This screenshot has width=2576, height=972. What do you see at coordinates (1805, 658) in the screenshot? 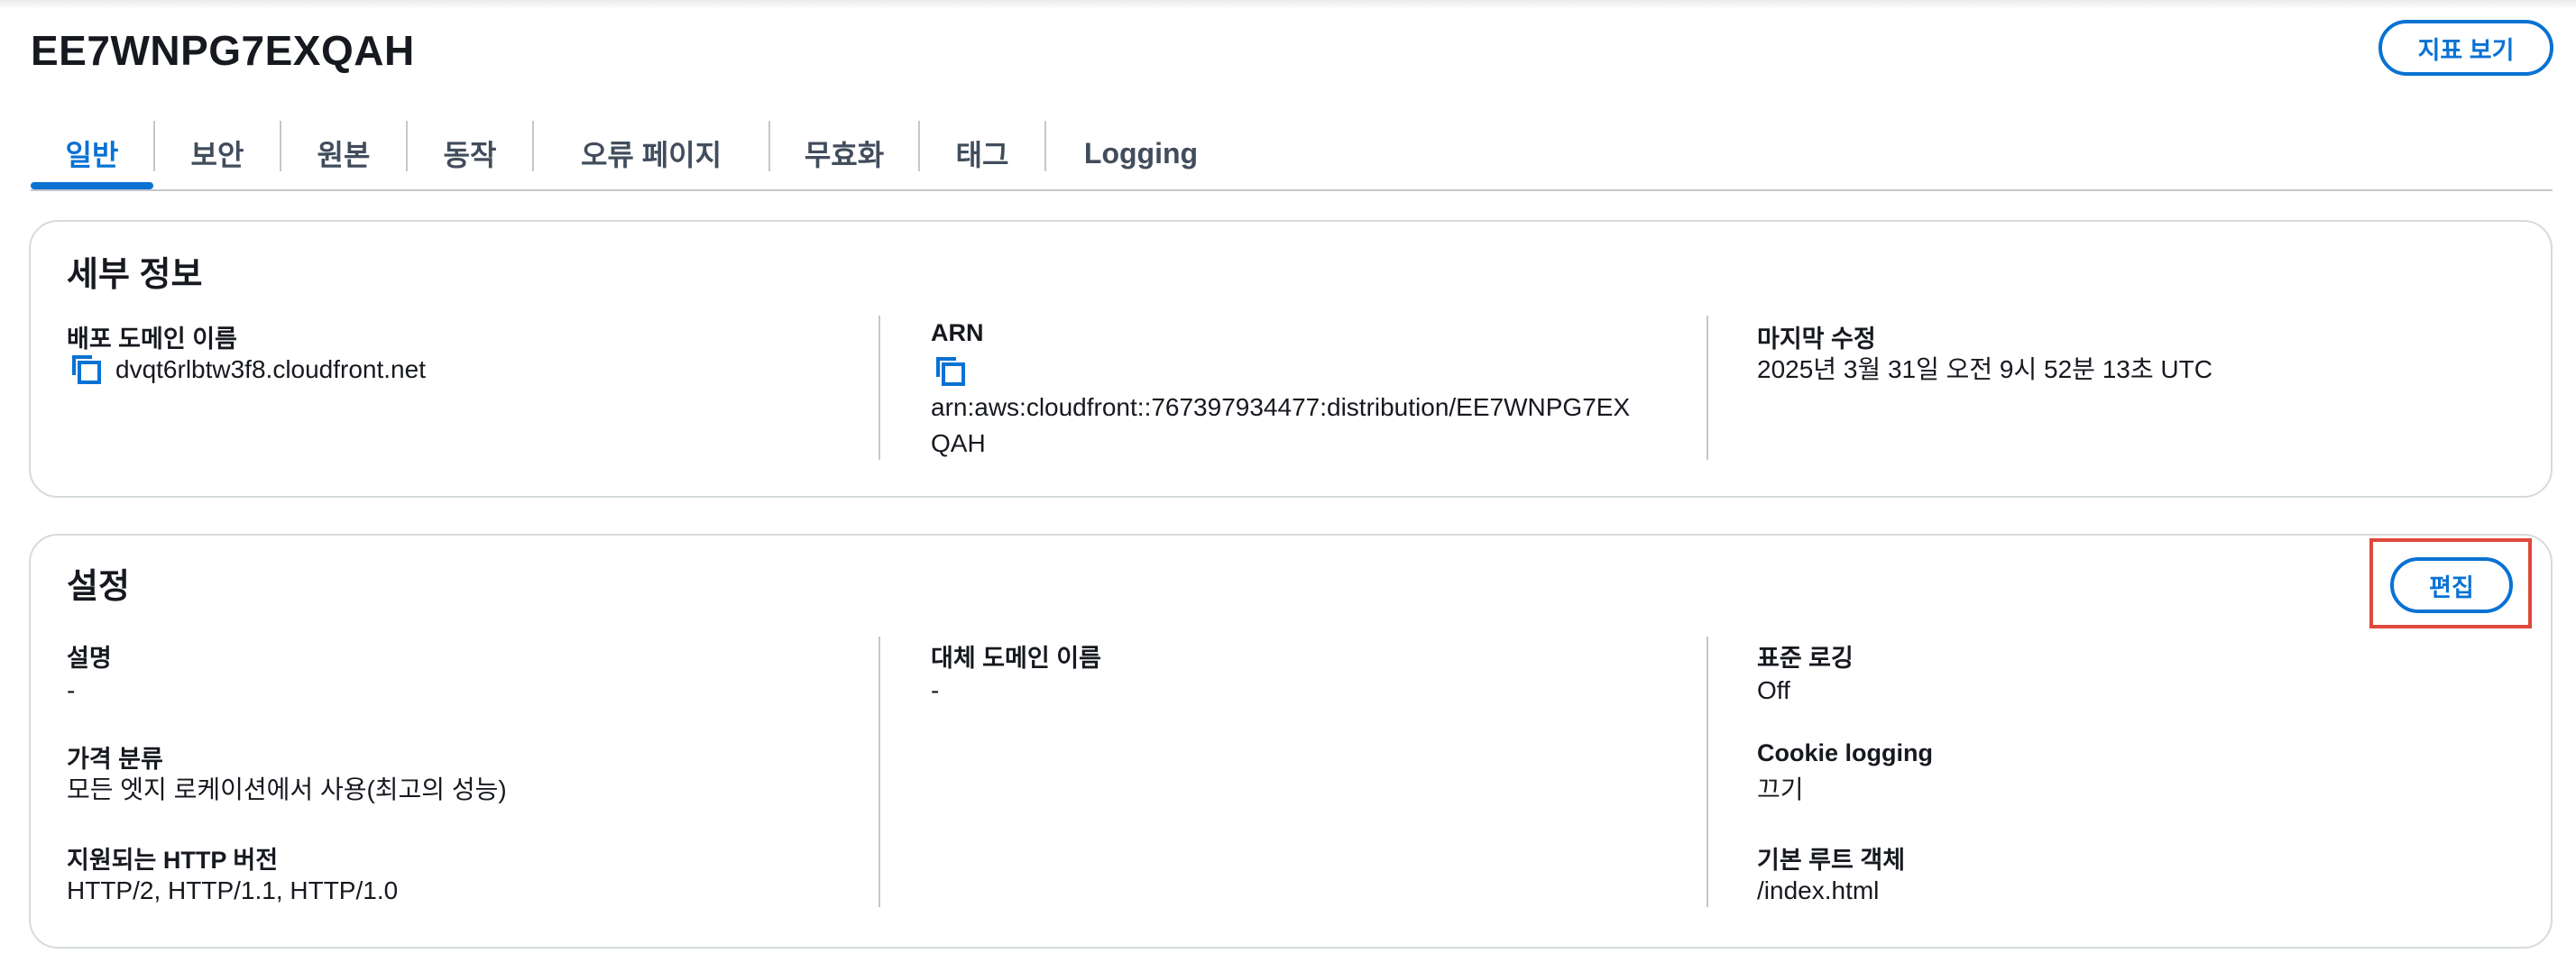
I see `standard-logging-label: 표준 로깅` at bounding box center [1805, 658].